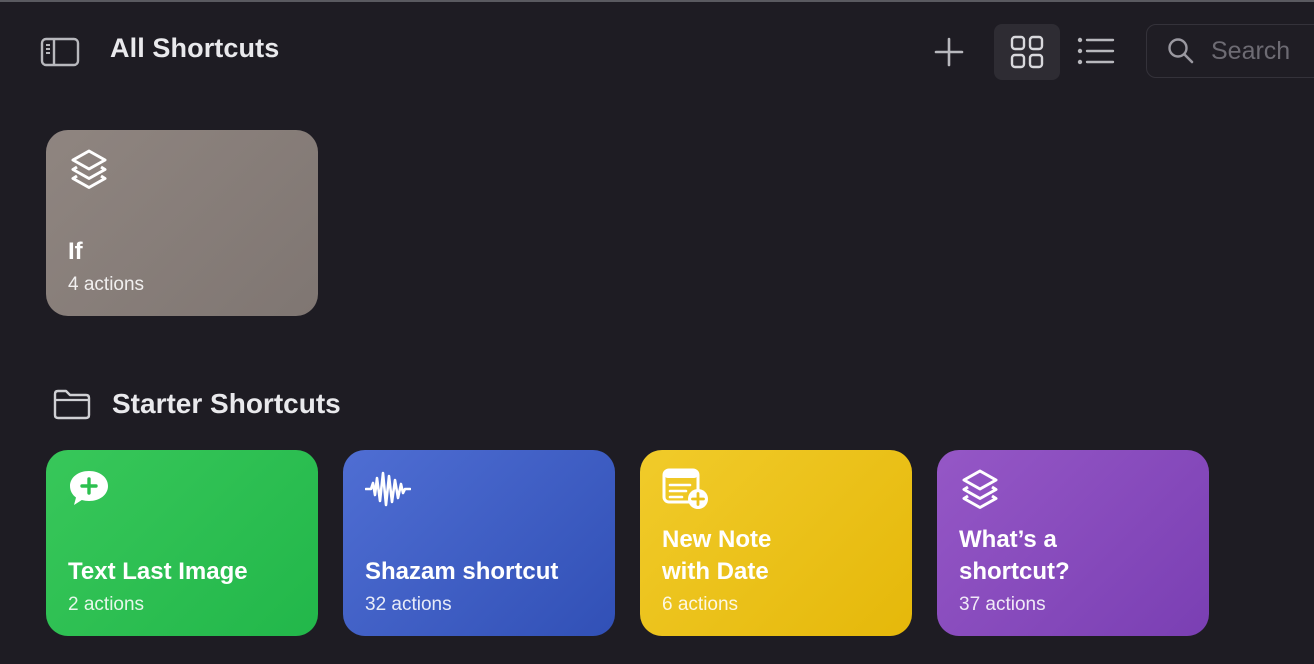 This screenshot has width=1314, height=664. Describe the element at coordinates (408, 604) in the screenshot. I see `shortcut-action-count: 32 actions` at that location.